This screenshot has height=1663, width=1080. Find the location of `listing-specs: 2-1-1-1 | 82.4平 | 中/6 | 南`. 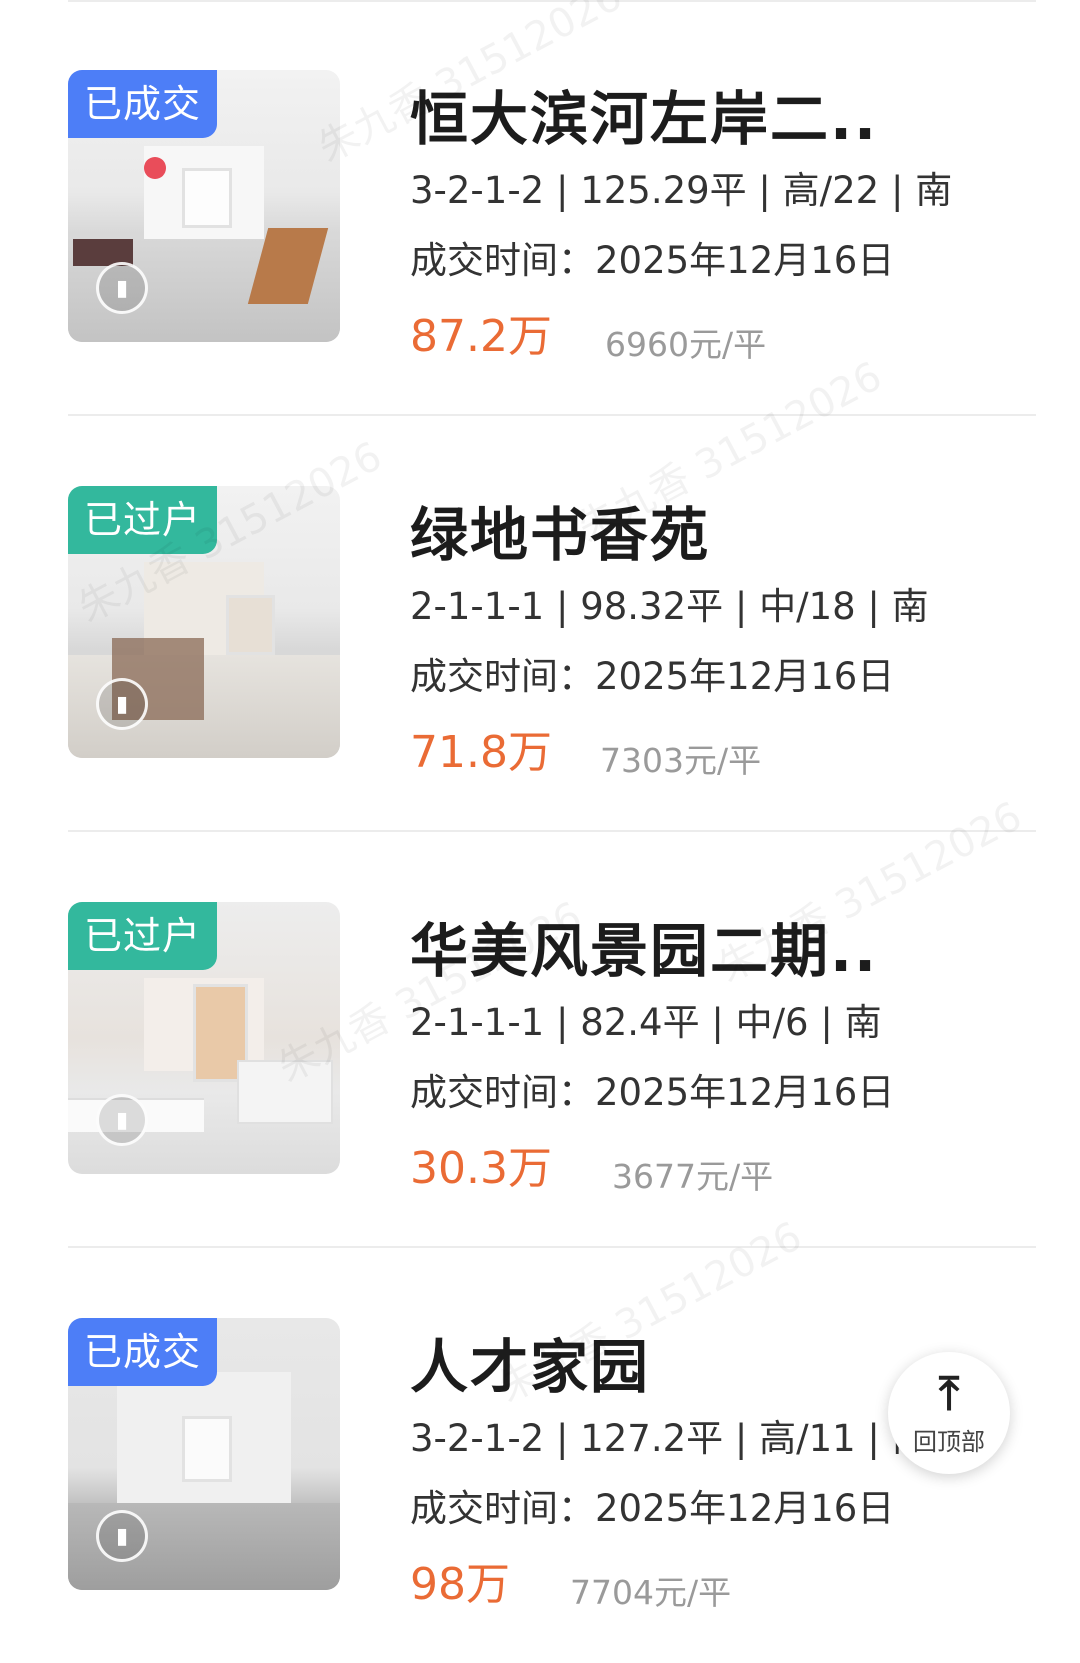

listing-specs: 2-1-1-1 | 82.4平 | 中/6 | 南 is located at coordinates (646, 1022).